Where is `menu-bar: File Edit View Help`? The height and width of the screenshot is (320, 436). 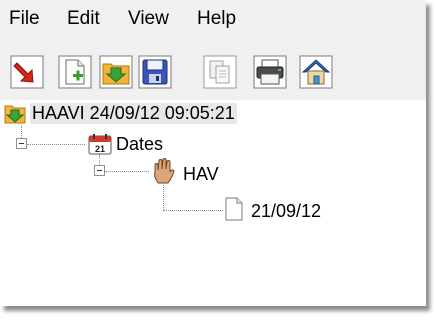 menu-bar: File Edit View Help is located at coordinates (213, 20).